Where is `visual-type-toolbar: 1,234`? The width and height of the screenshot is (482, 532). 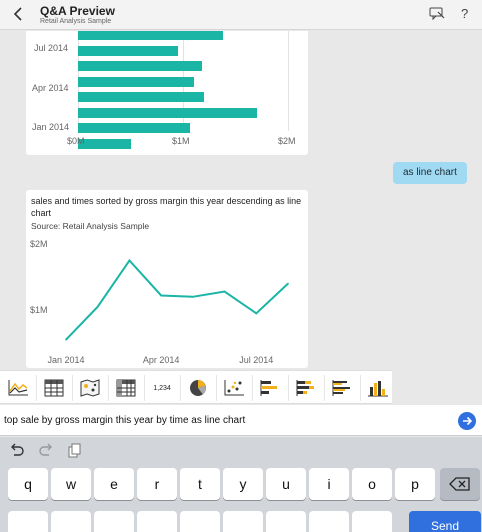 visual-type-toolbar: 1,234 is located at coordinates (196, 387).